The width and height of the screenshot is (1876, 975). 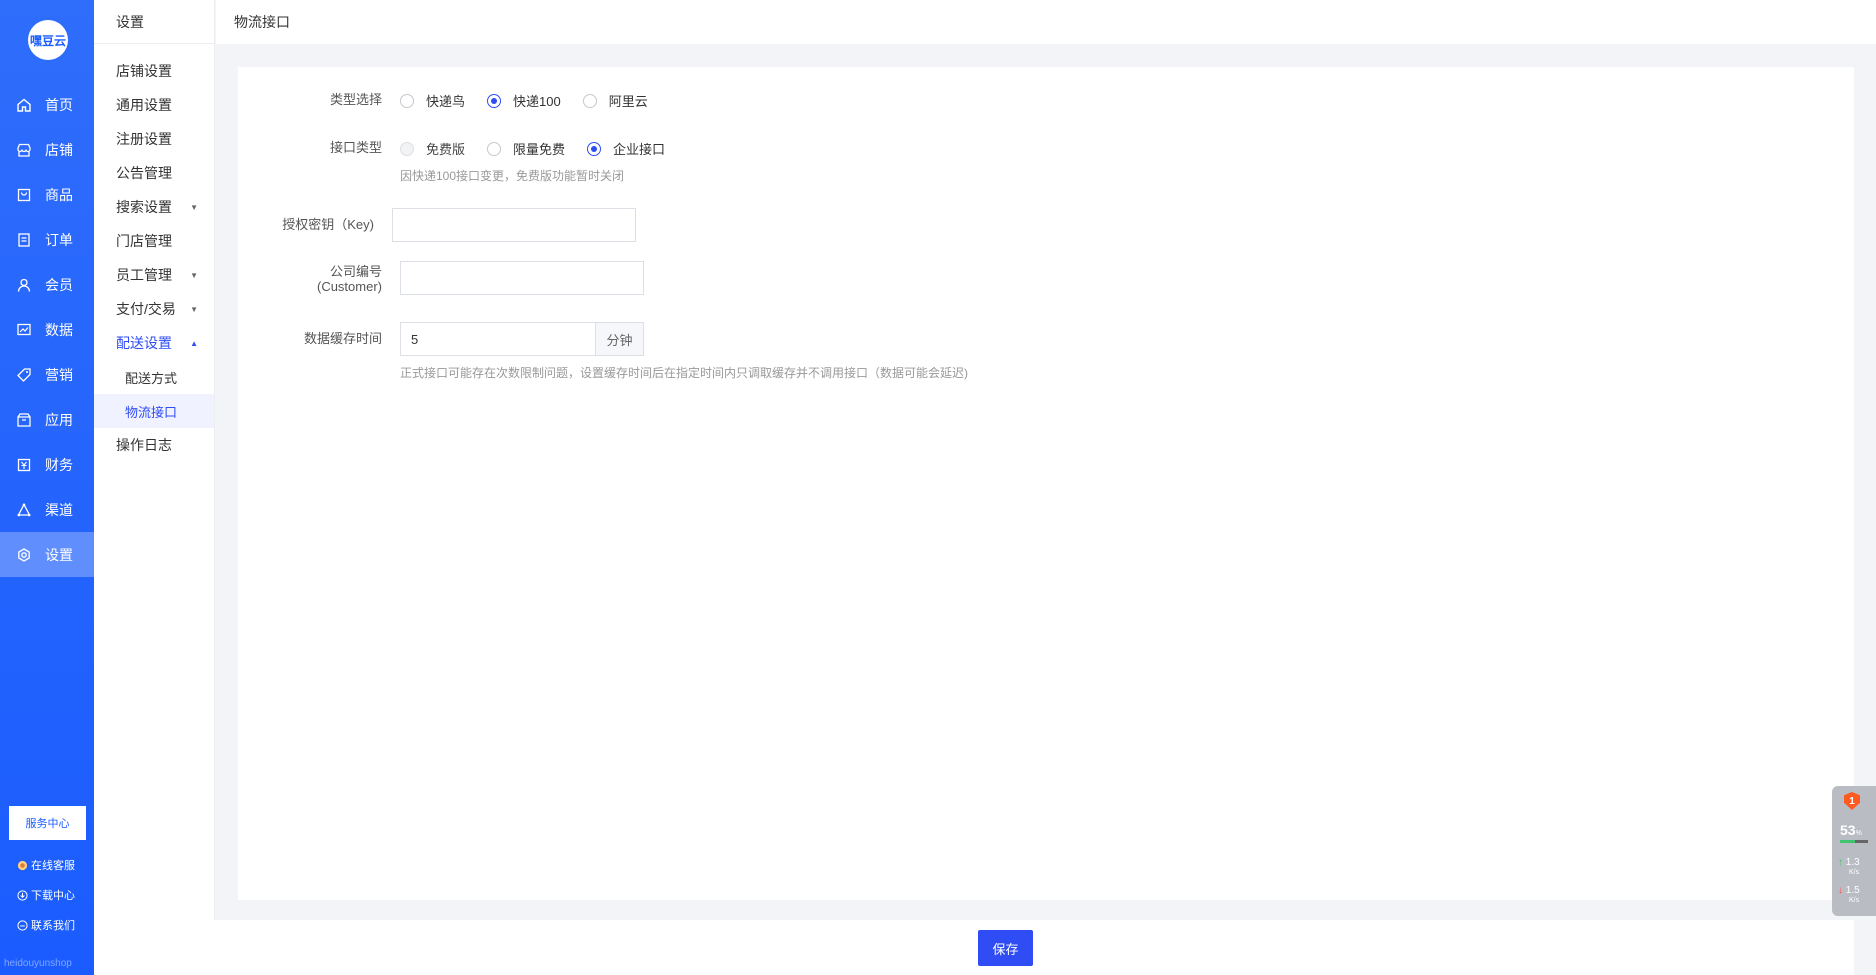 What do you see at coordinates (619, 339) in the screenshot?
I see `cache-unit: 分钟` at bounding box center [619, 339].